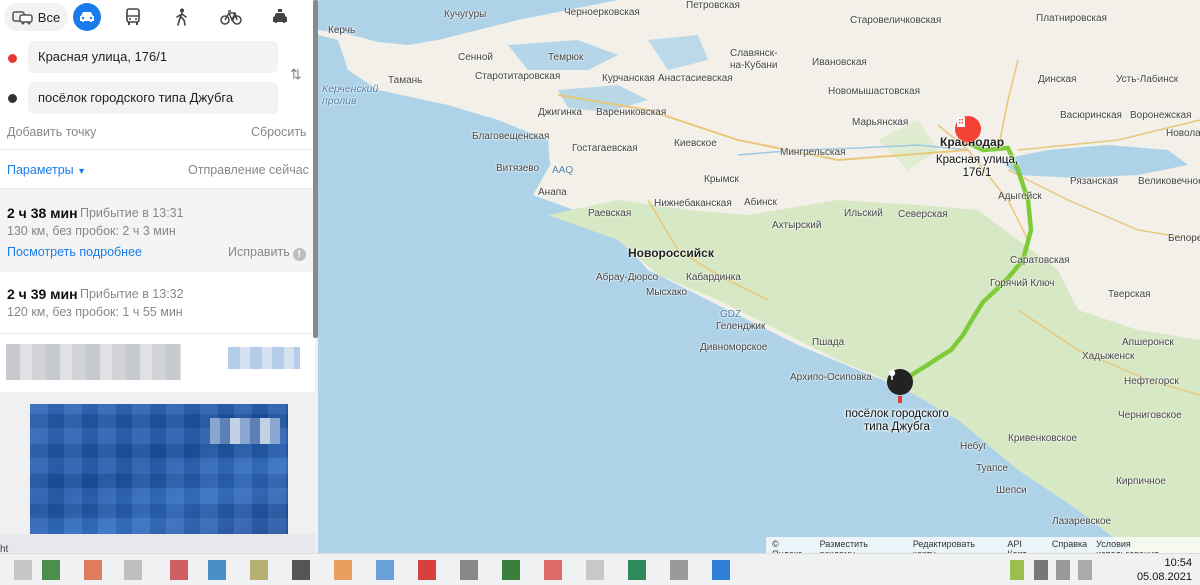 The width and height of the screenshot is (1200, 585). Describe the element at coordinates (741, 326) in the screenshot. I see `map-label: Геленджик` at that location.